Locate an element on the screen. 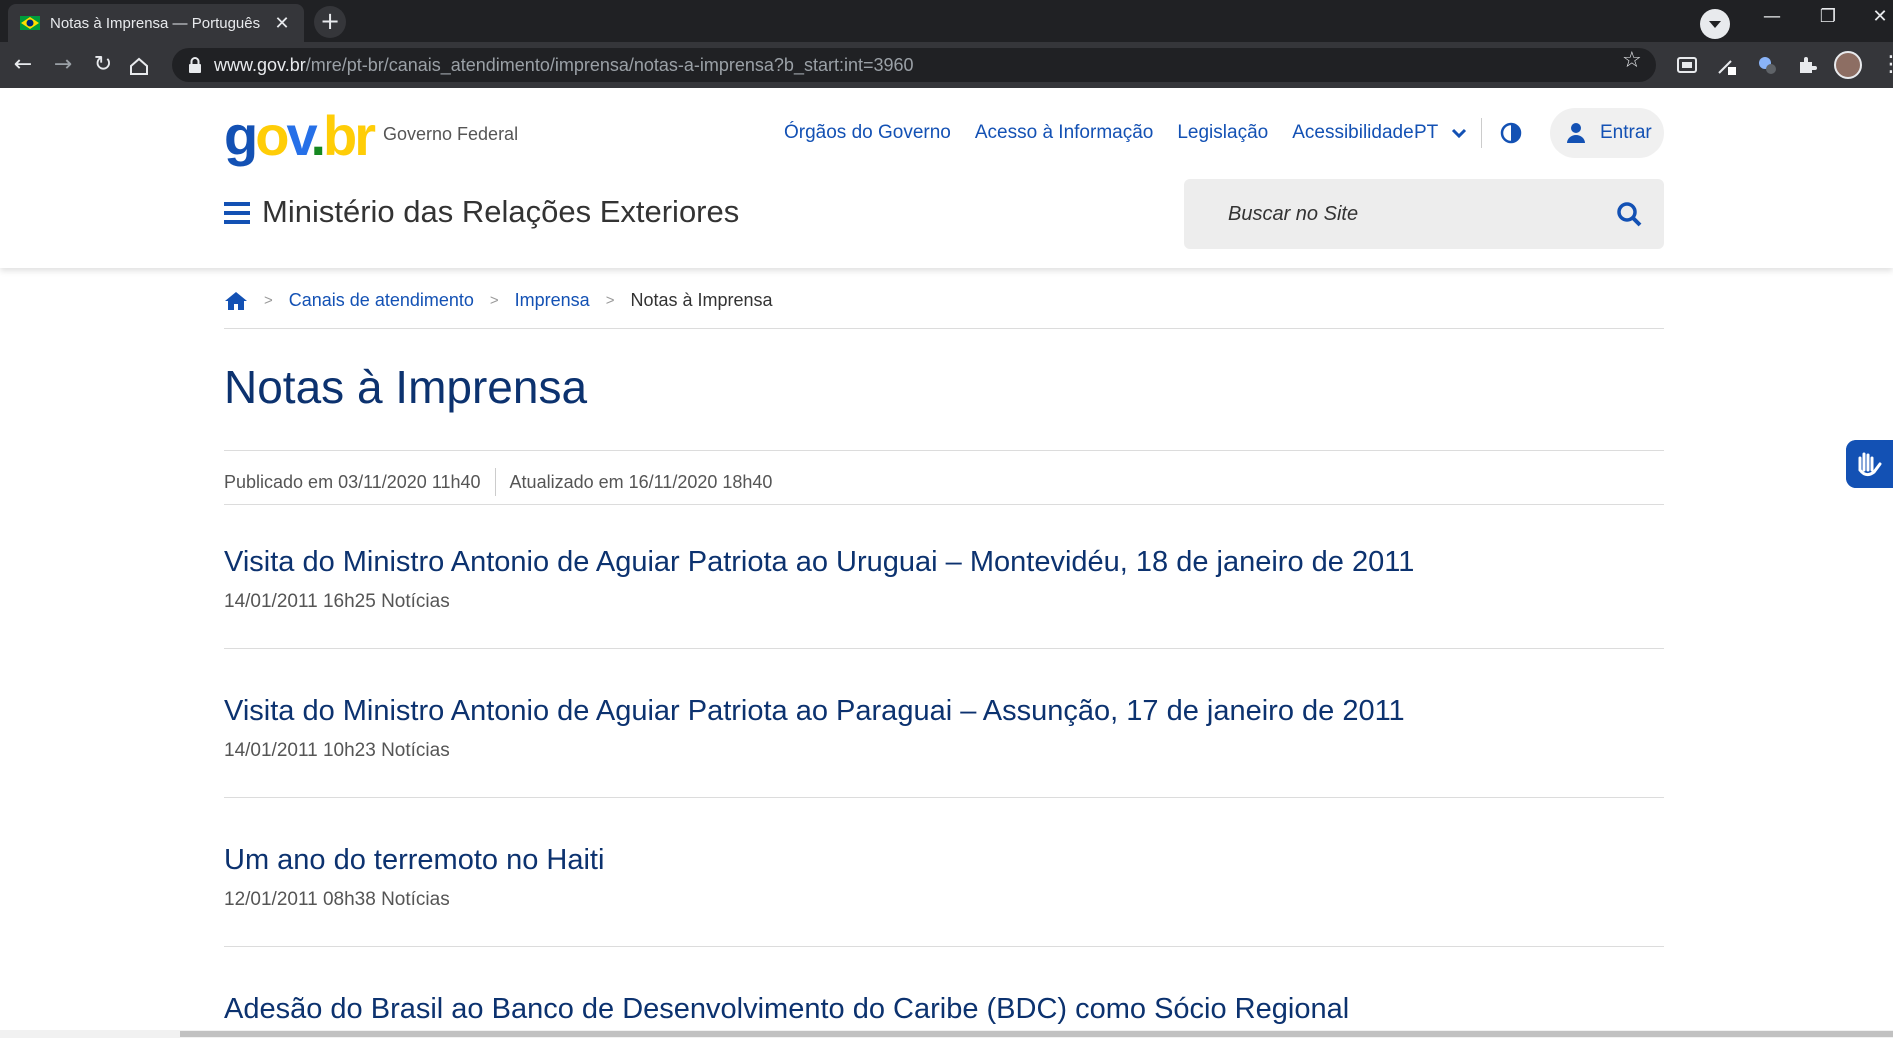 This screenshot has width=1893, height=1038. login-button: Entrar is located at coordinates (1607, 133).